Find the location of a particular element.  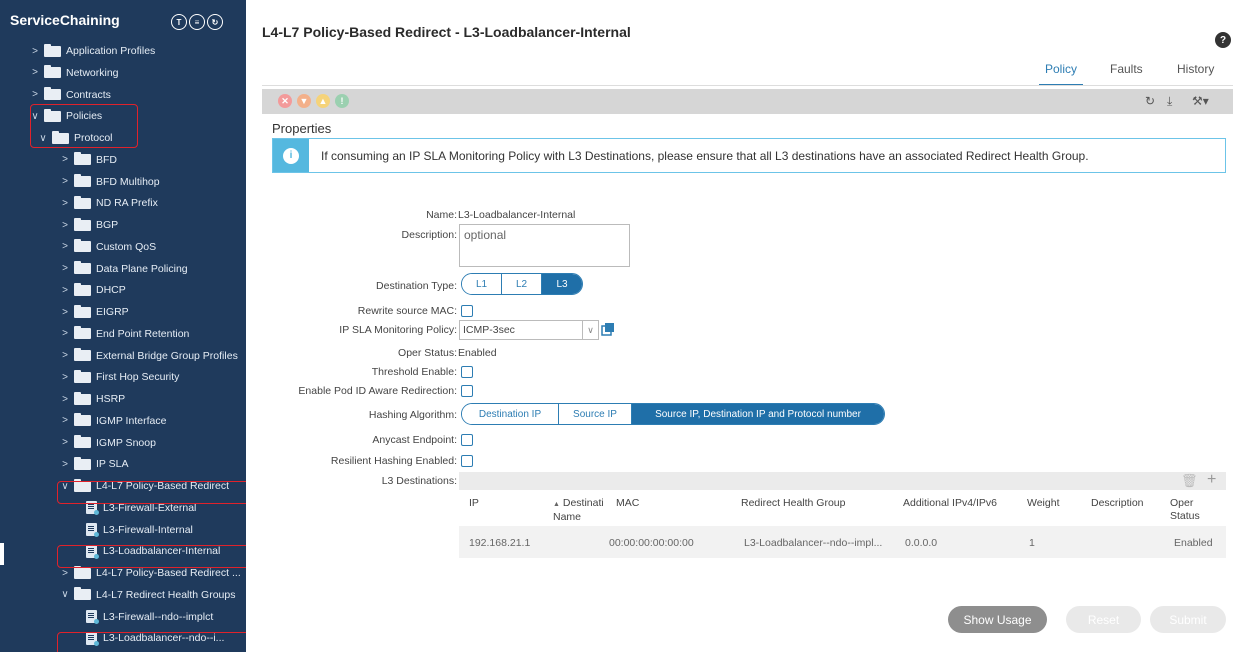

minor-fault-icon: ▲ is located at coordinates (323, 101).